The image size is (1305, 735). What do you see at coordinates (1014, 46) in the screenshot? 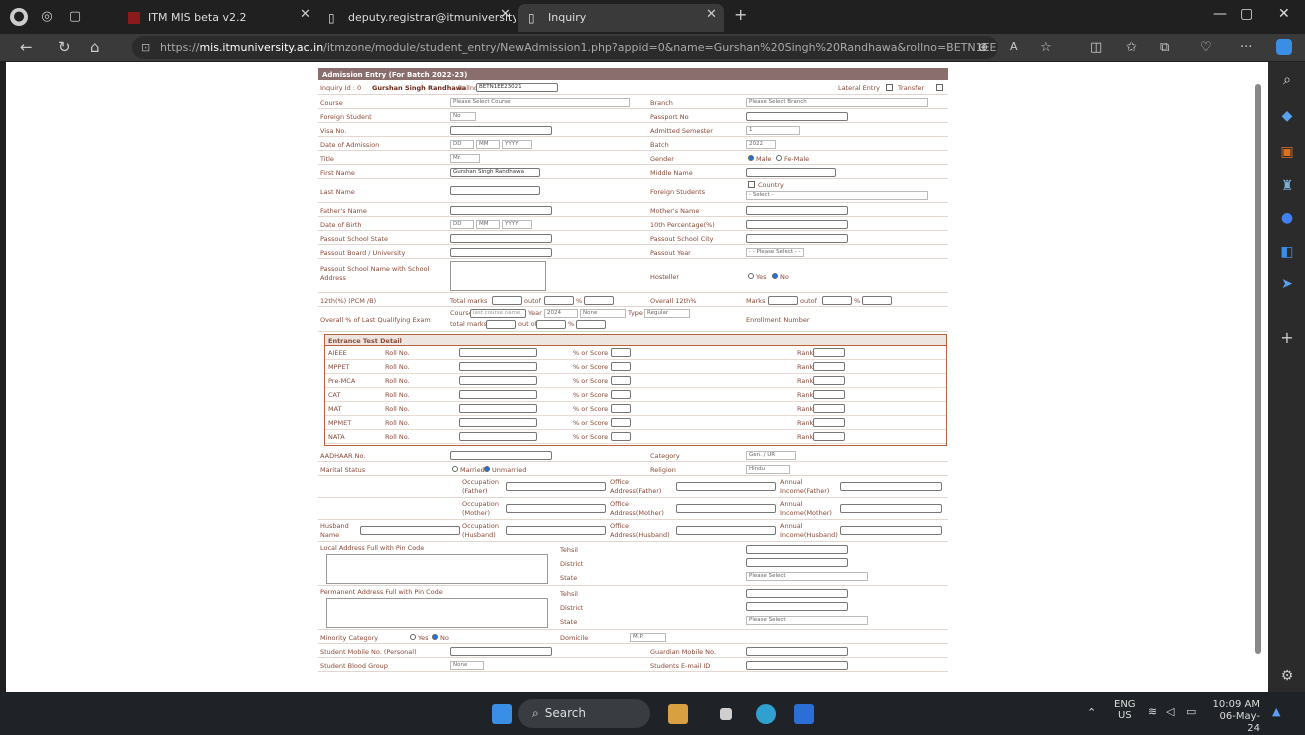
I see `read-aloud-icon: A` at bounding box center [1014, 46].